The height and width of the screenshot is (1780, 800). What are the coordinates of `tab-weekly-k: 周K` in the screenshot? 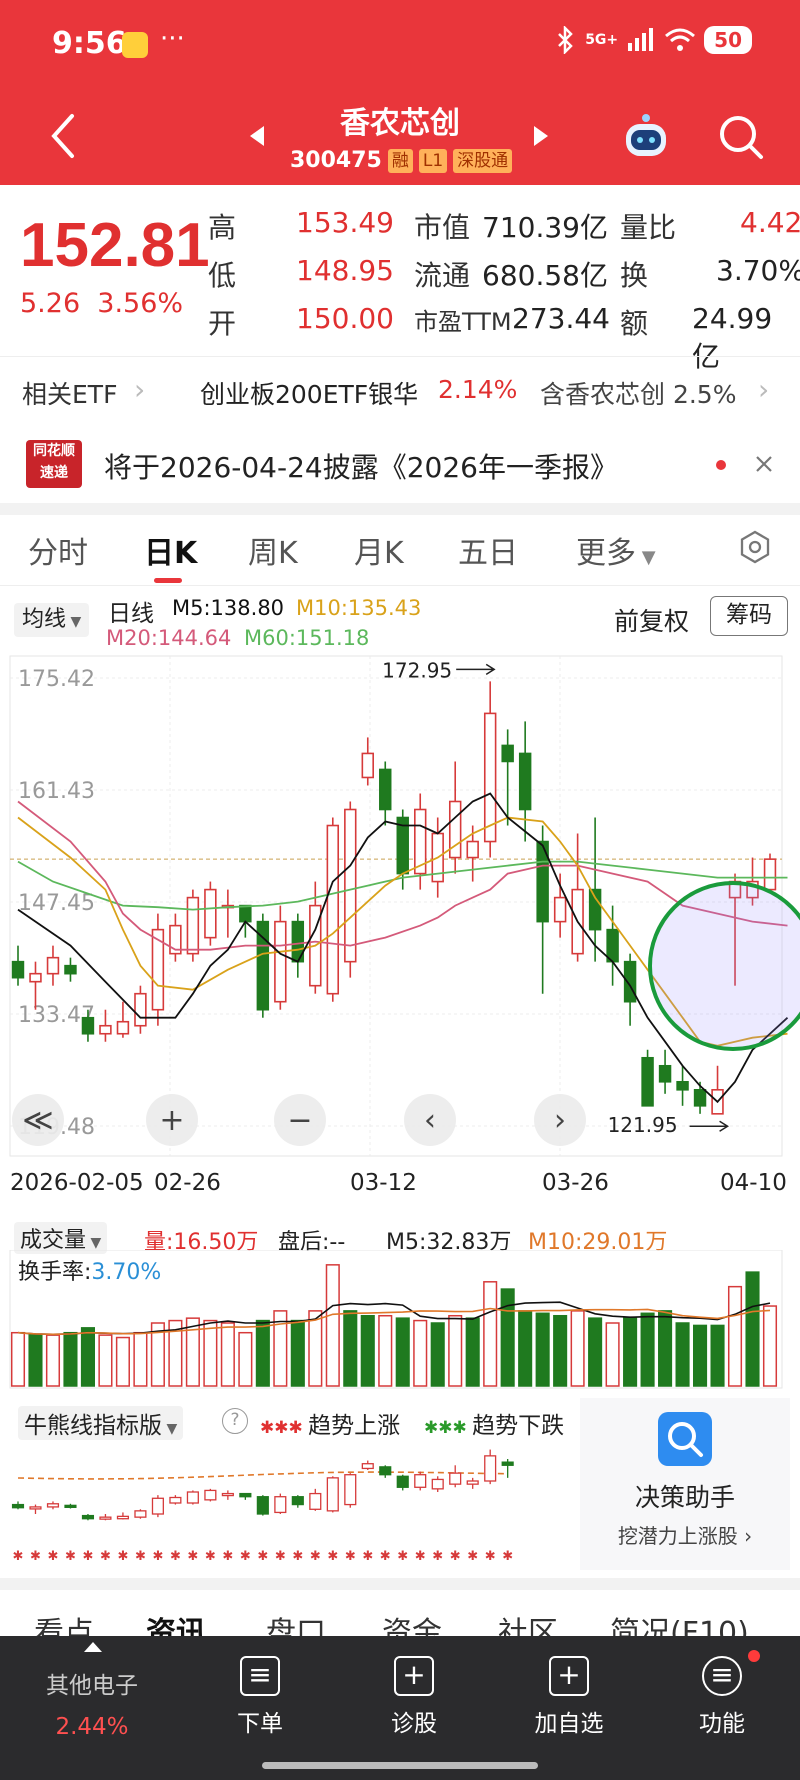 It's located at (273, 550).